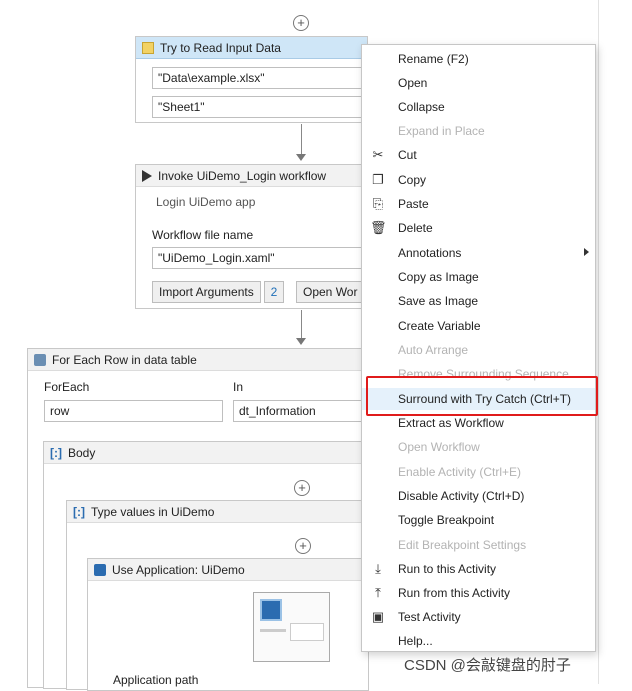  I want to click on context-menu-item: Expand in Place, so click(478, 131).